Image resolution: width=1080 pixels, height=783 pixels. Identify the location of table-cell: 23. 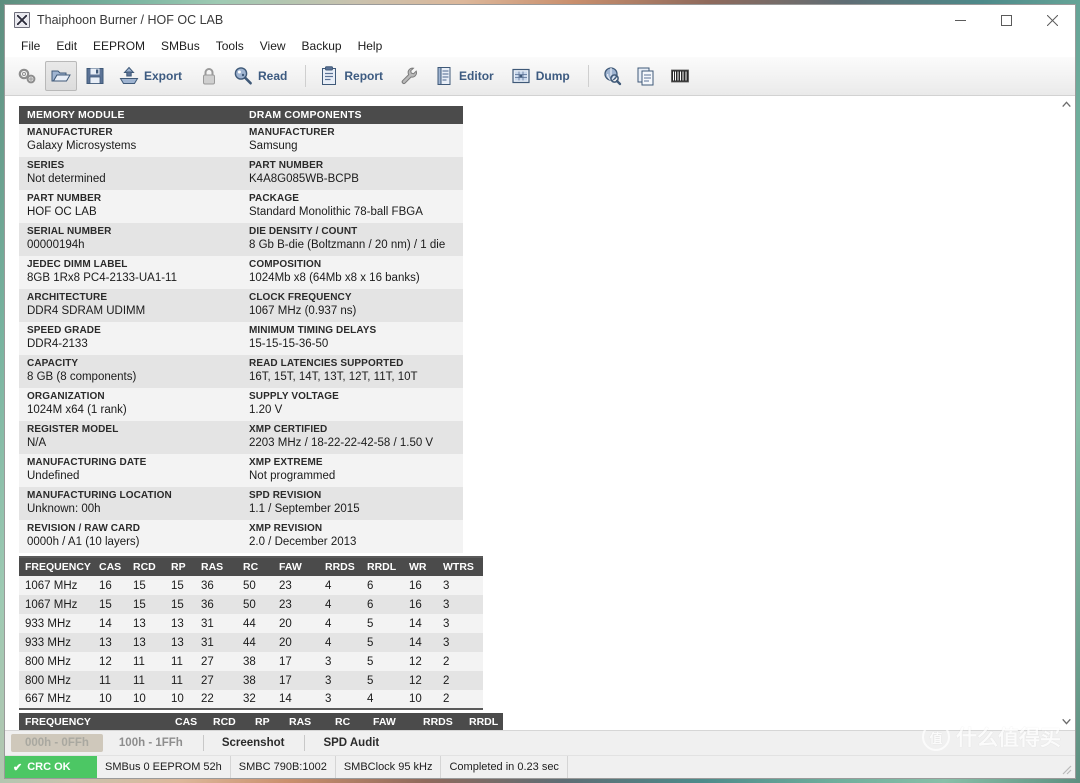
(296, 585).